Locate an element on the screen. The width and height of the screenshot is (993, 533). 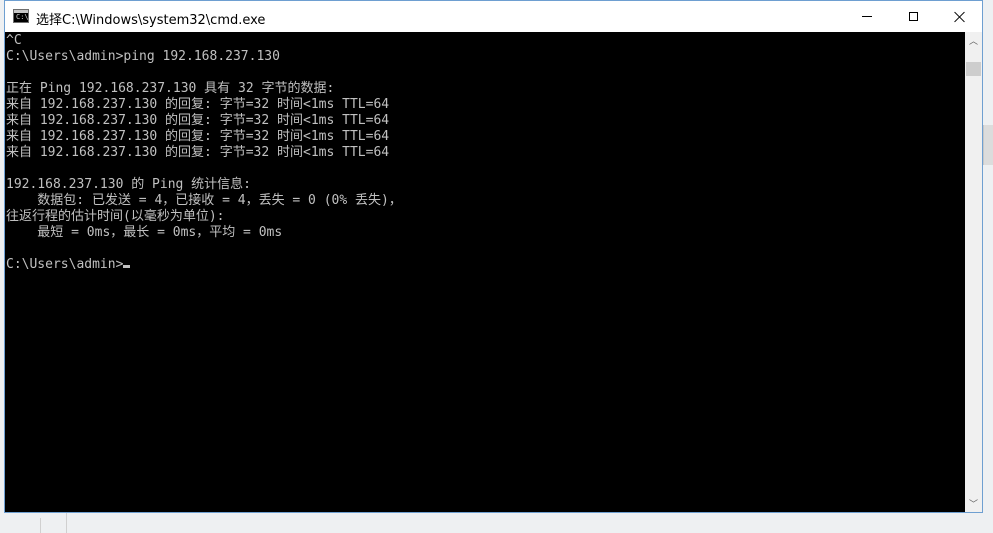
console-line: 往返行程的估计时间(以毫秒为单位): is located at coordinates (115, 216).